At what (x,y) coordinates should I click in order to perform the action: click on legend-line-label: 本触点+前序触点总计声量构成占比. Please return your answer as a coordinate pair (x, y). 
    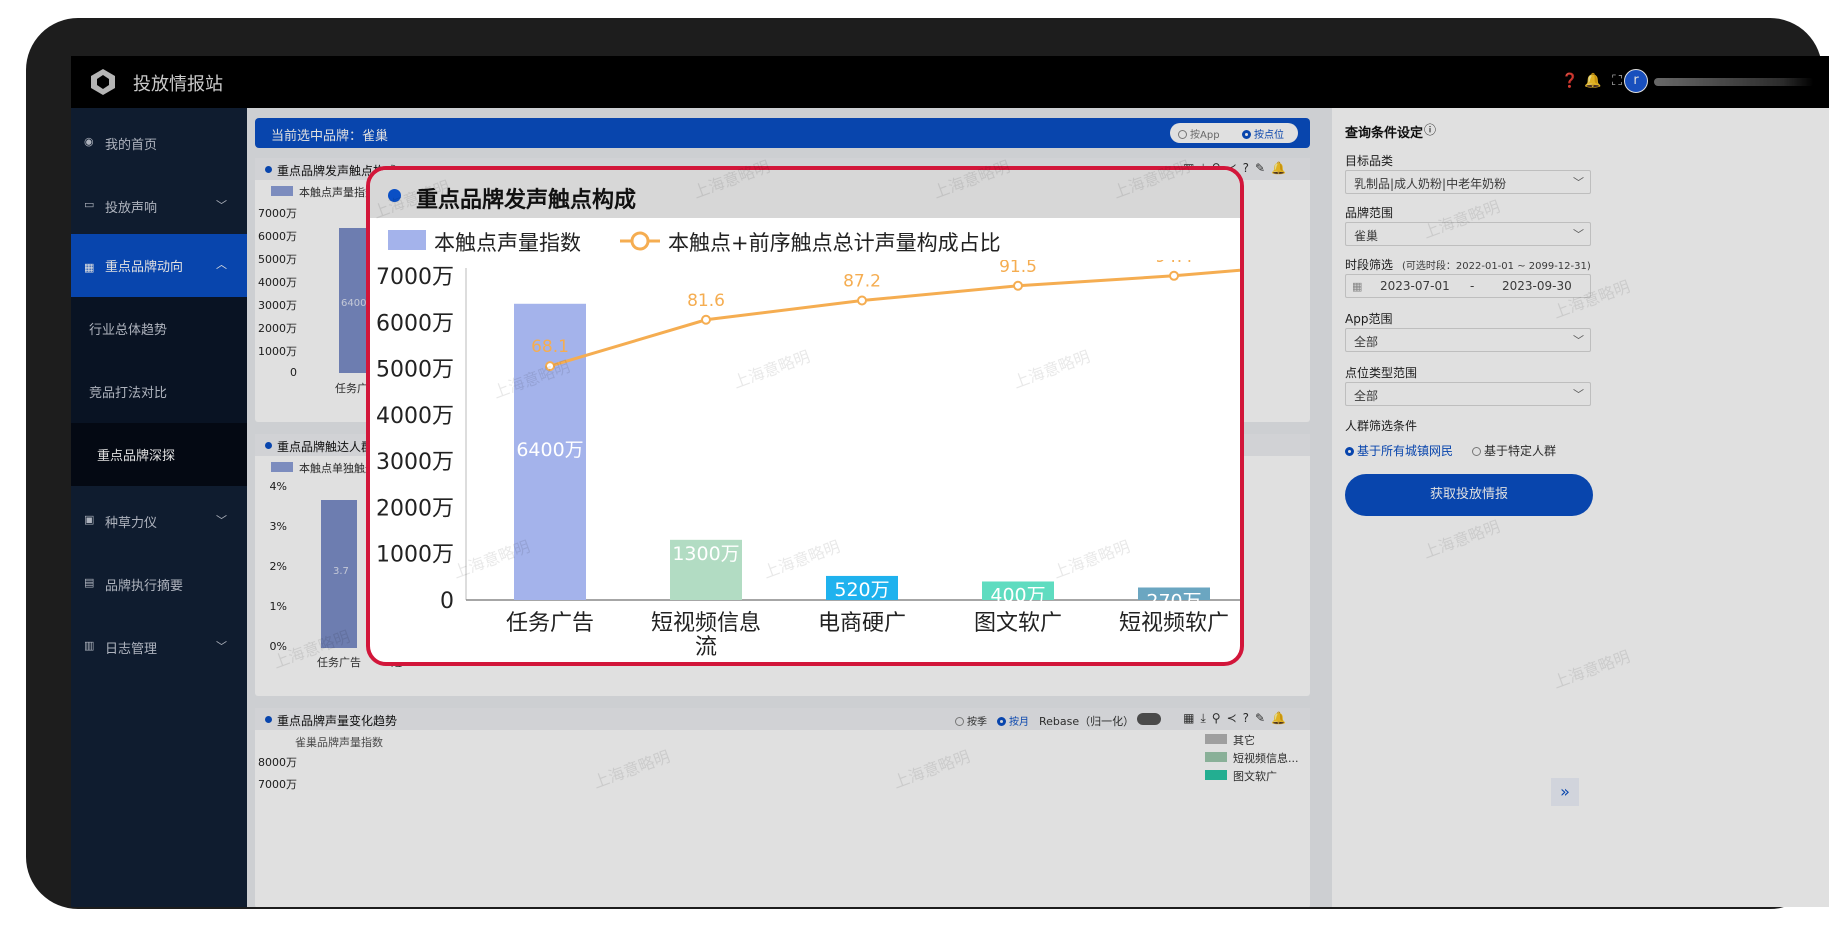
    Looking at the image, I should click on (834, 242).